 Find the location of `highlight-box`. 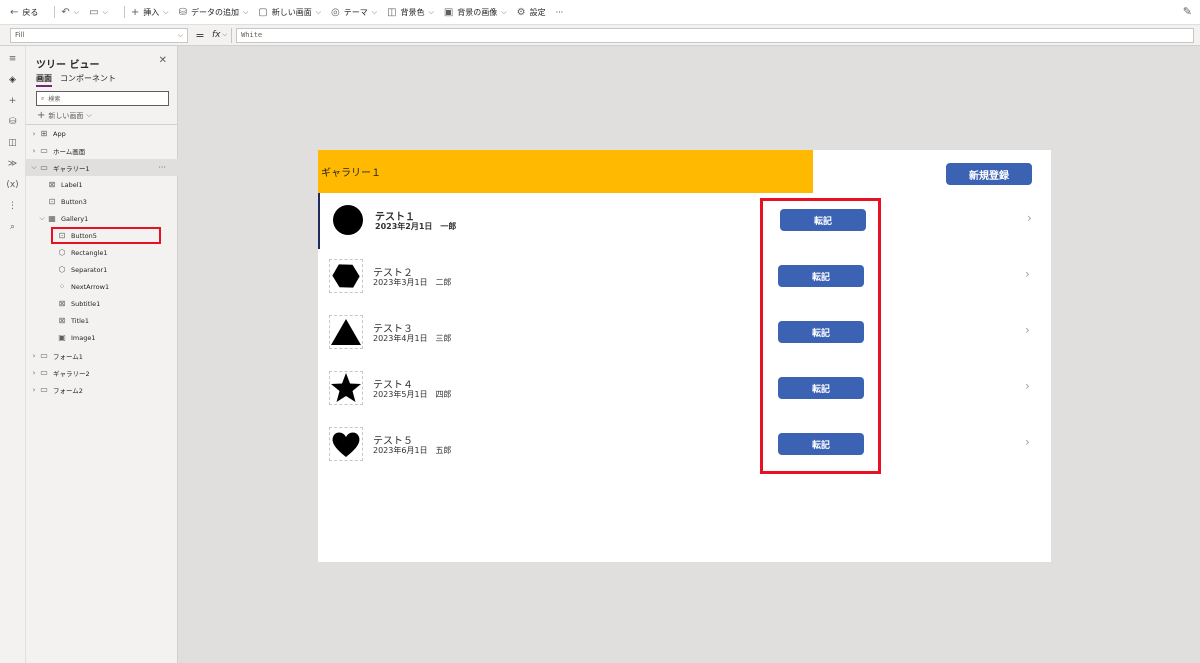

highlight-box is located at coordinates (820, 336).